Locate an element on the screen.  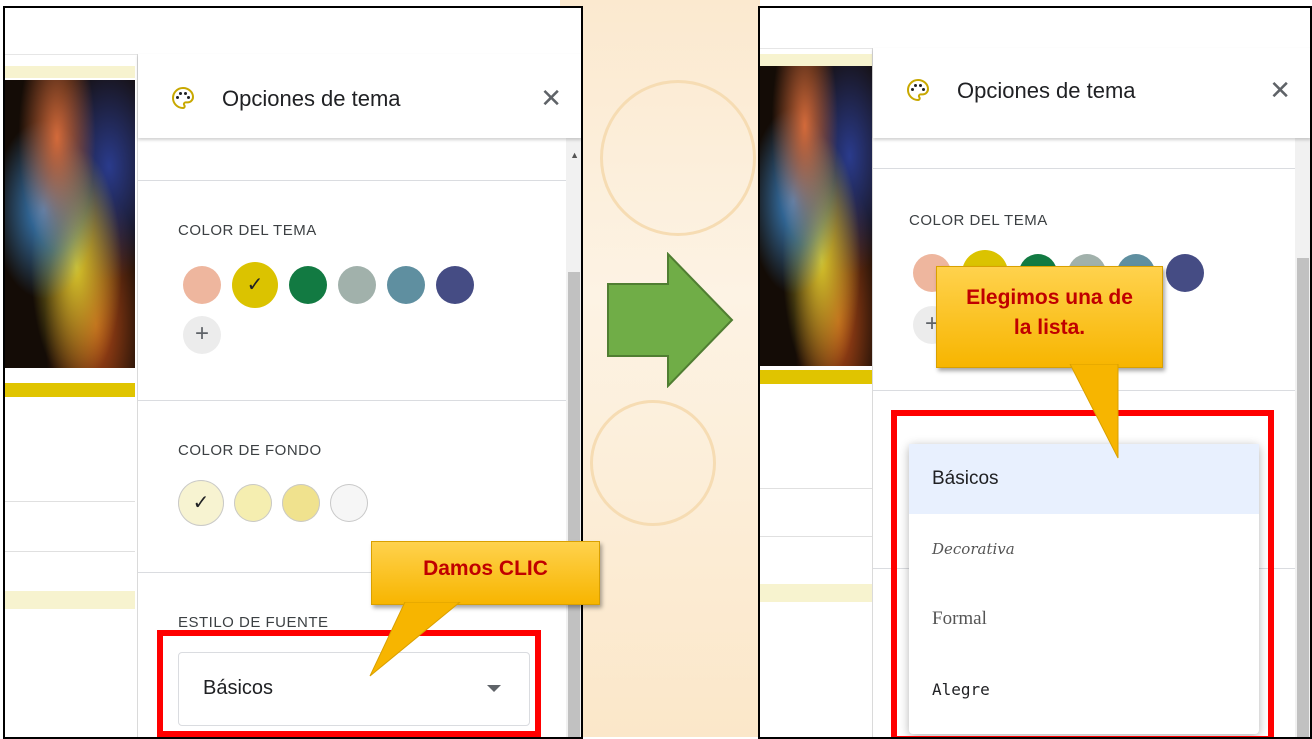
add-color-button: + is located at coordinates (202, 335).